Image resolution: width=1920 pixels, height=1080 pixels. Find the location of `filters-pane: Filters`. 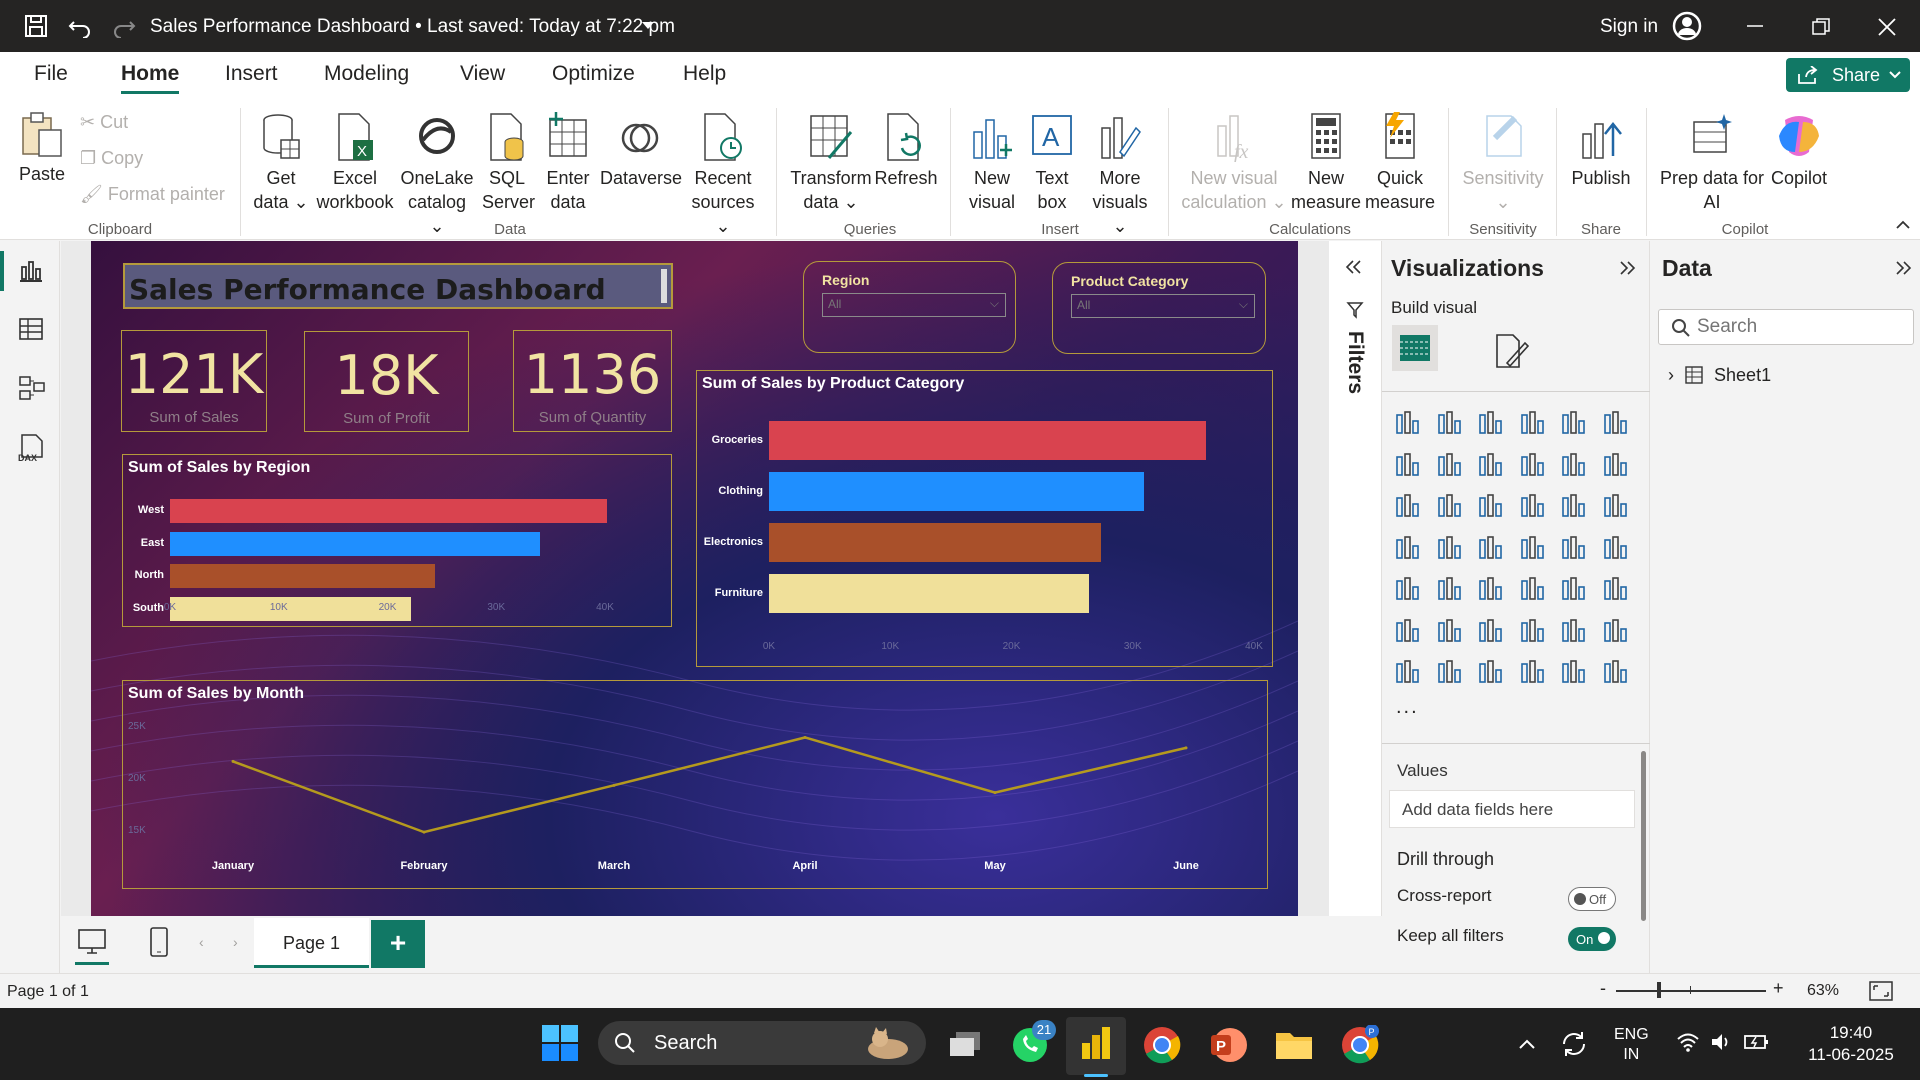

filters-pane: Filters is located at coordinates (1355, 578).